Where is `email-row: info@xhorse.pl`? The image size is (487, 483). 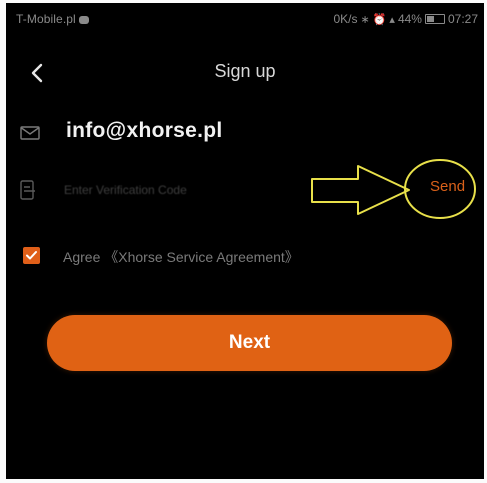
email-row: info@xhorse.pl is located at coordinates (245, 131).